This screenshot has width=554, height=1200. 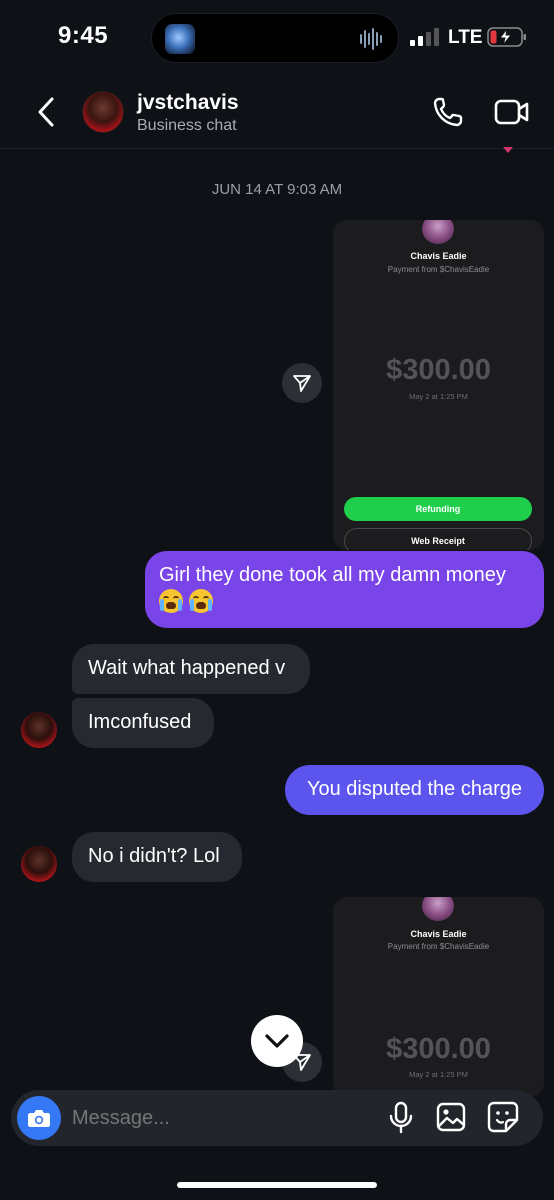 I want to click on dynamic-island, so click(x=275, y=38).